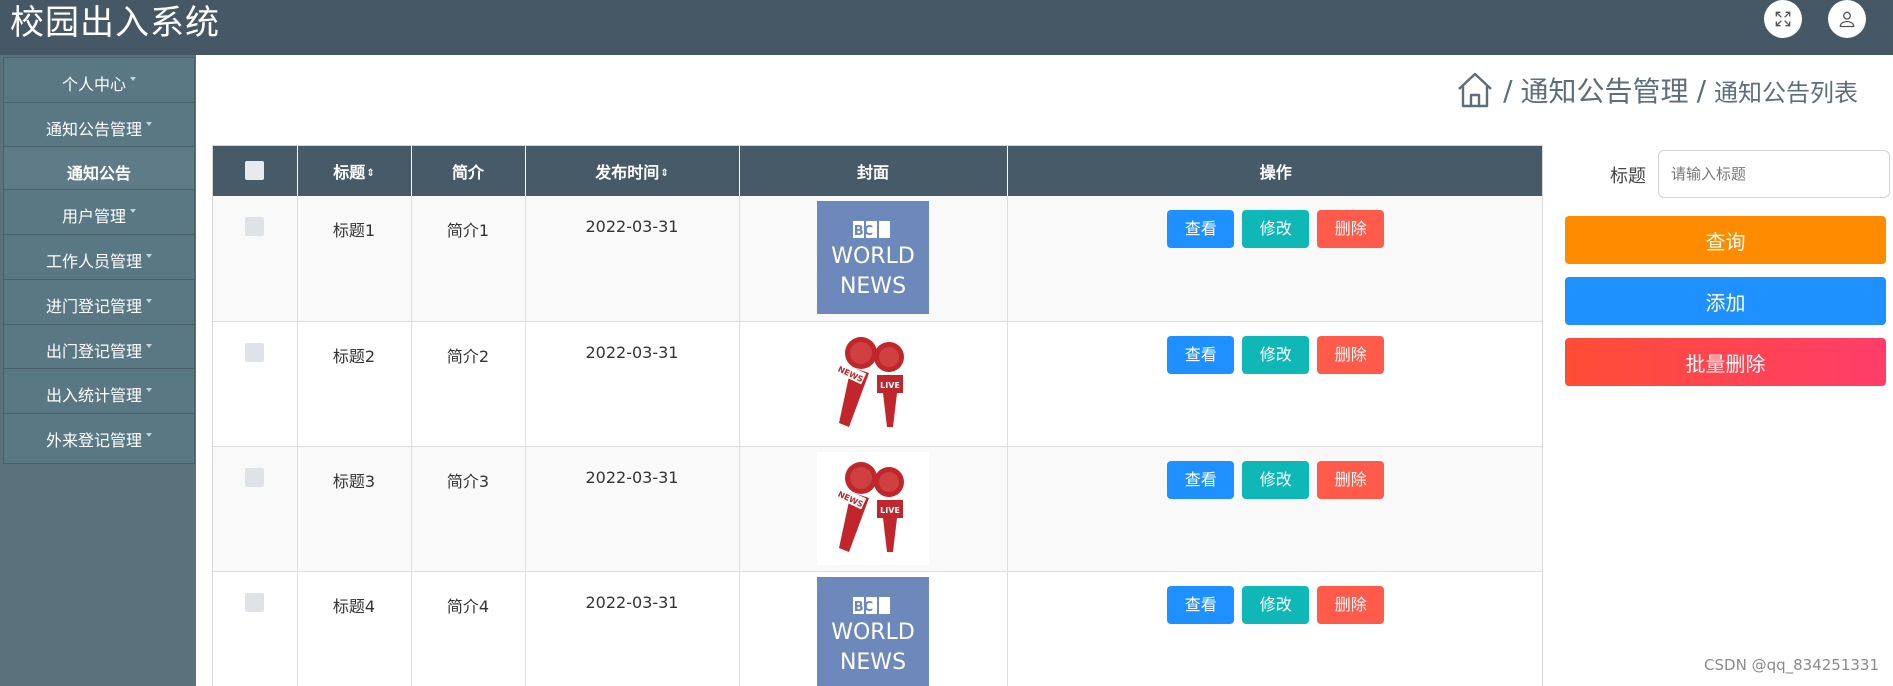 The width and height of the screenshot is (1893, 686). What do you see at coordinates (354, 628) in the screenshot?
I see `row-title: 标题4` at bounding box center [354, 628].